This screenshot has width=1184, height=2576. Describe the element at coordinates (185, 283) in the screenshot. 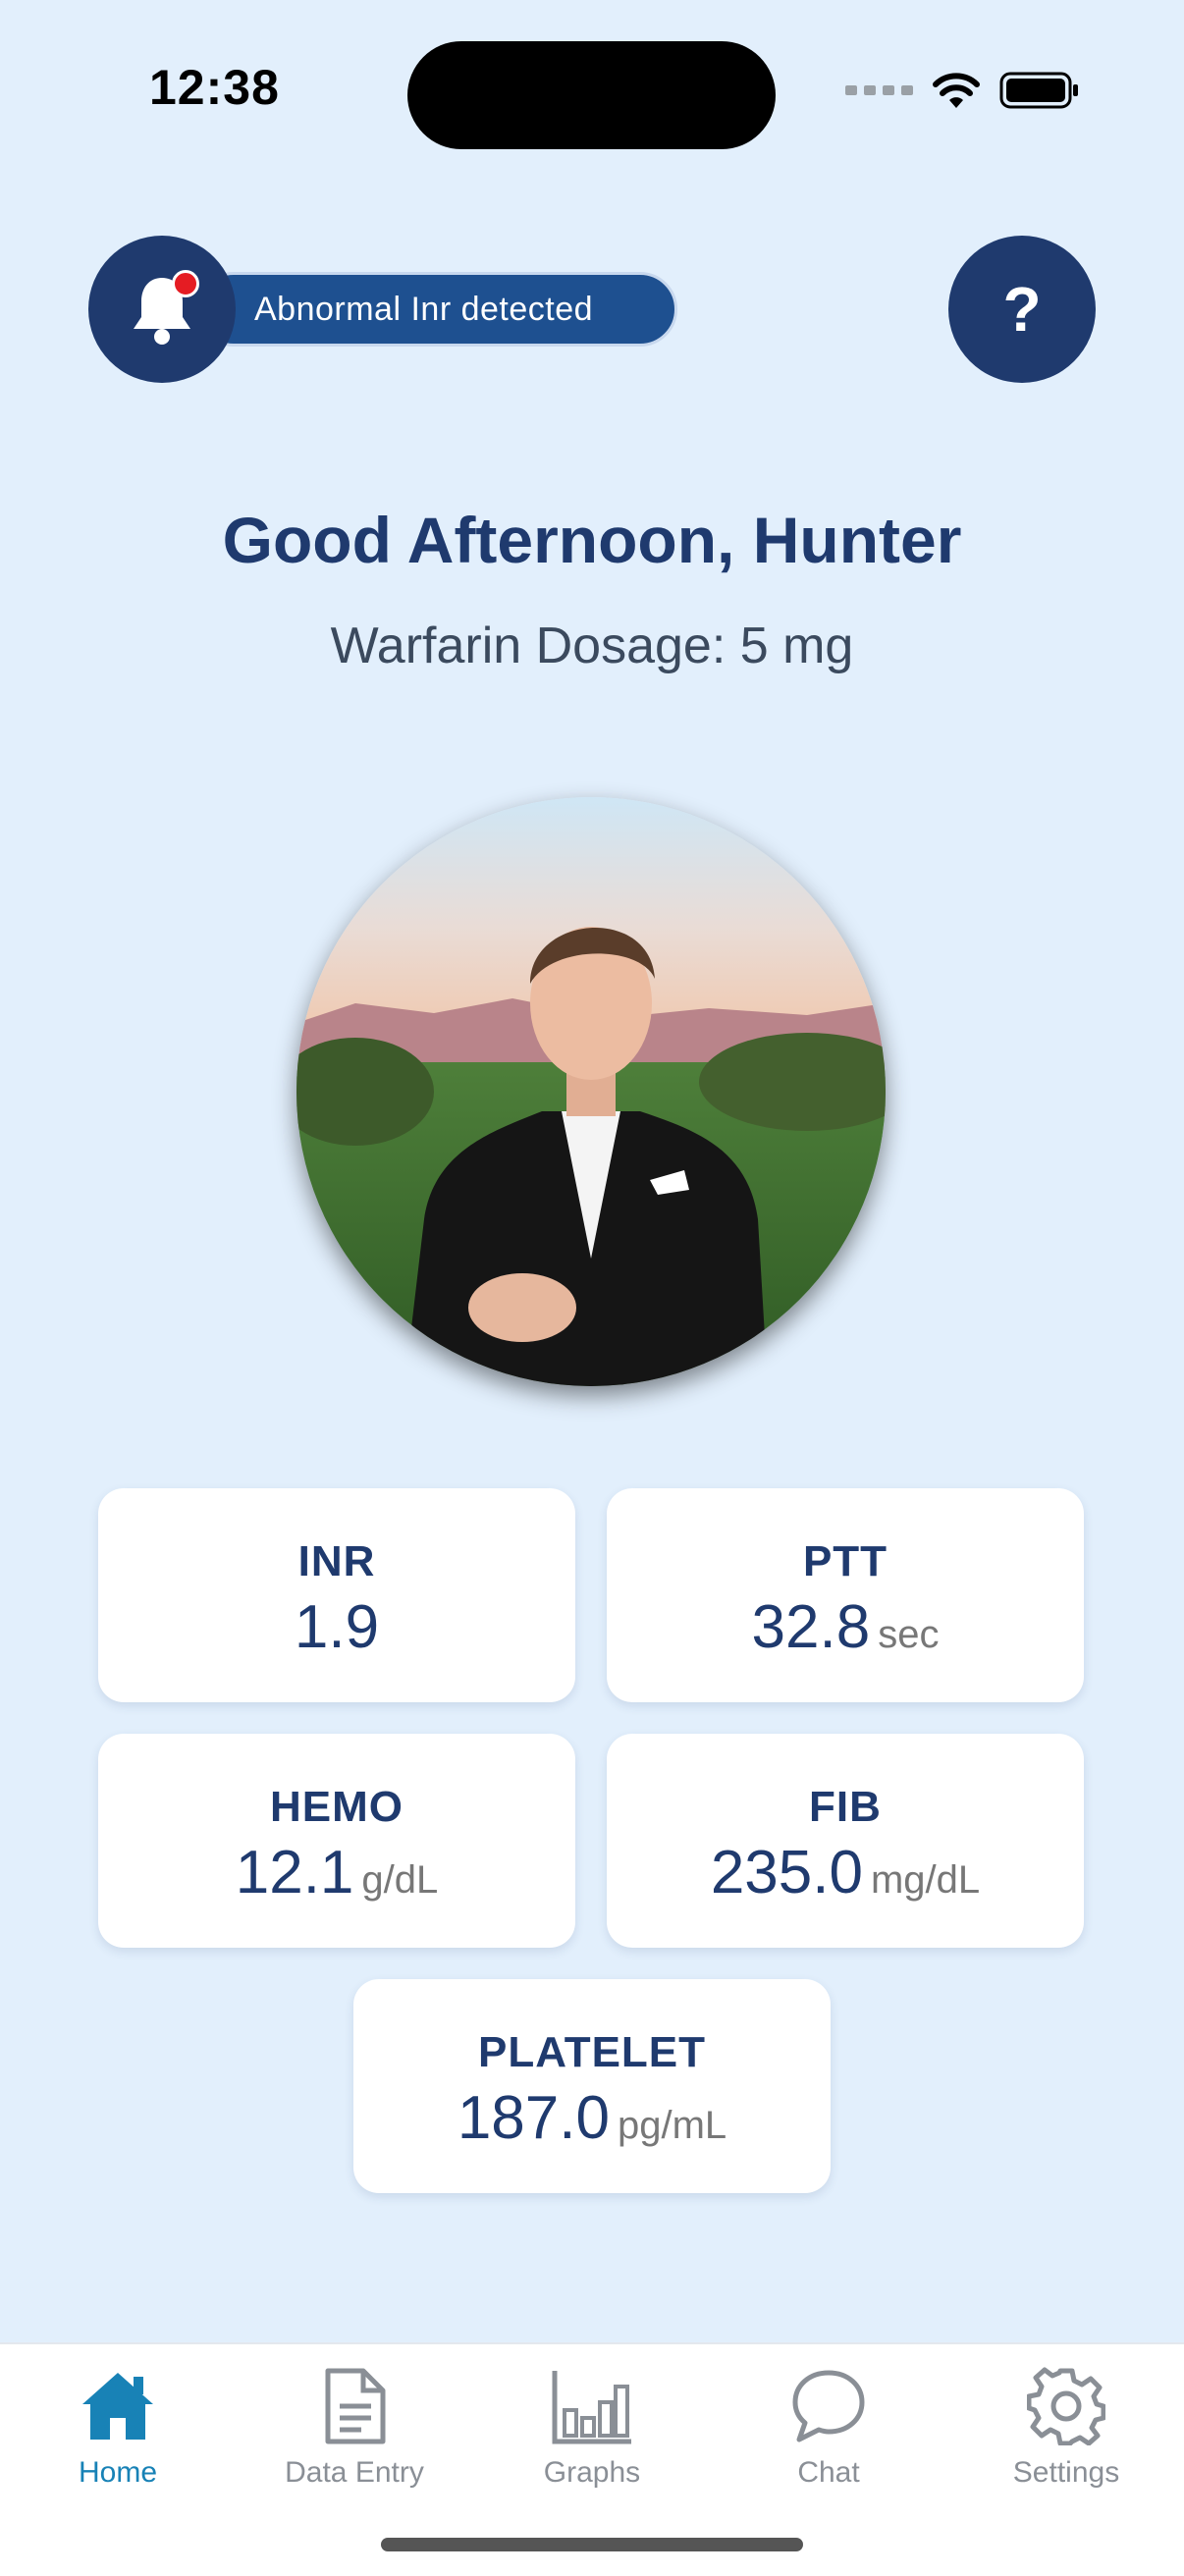

I see `notification-badge` at that location.